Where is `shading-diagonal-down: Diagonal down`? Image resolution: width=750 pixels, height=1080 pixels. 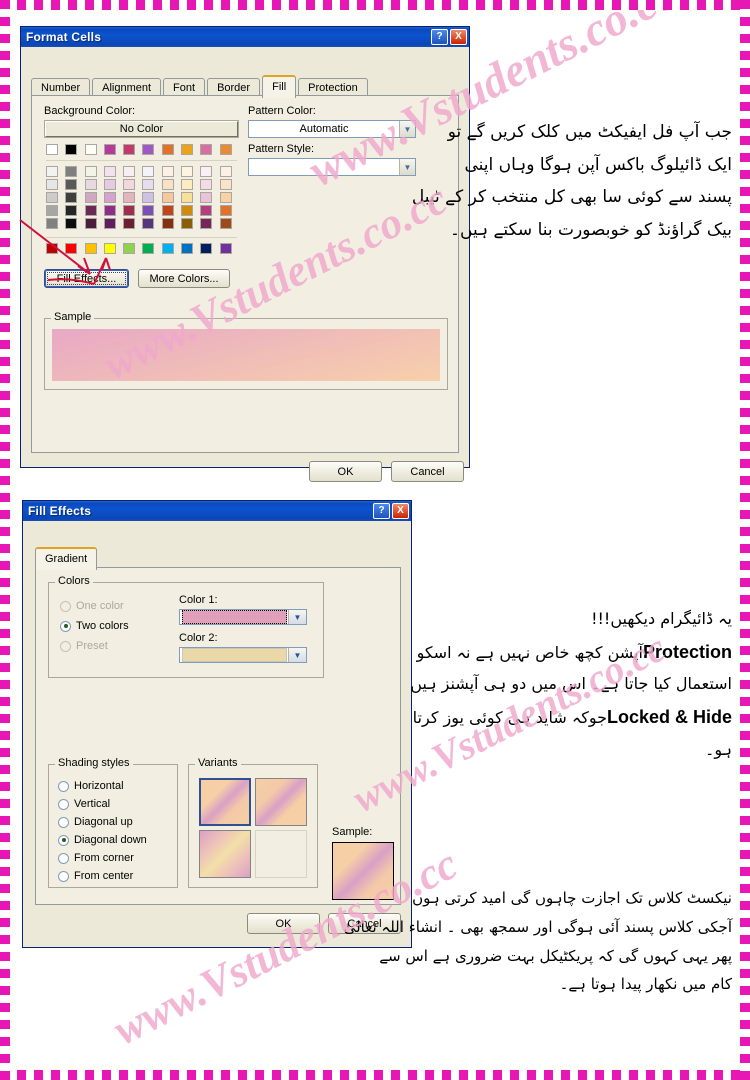
shading-diagonal-down: Diagonal down is located at coordinates (102, 840).